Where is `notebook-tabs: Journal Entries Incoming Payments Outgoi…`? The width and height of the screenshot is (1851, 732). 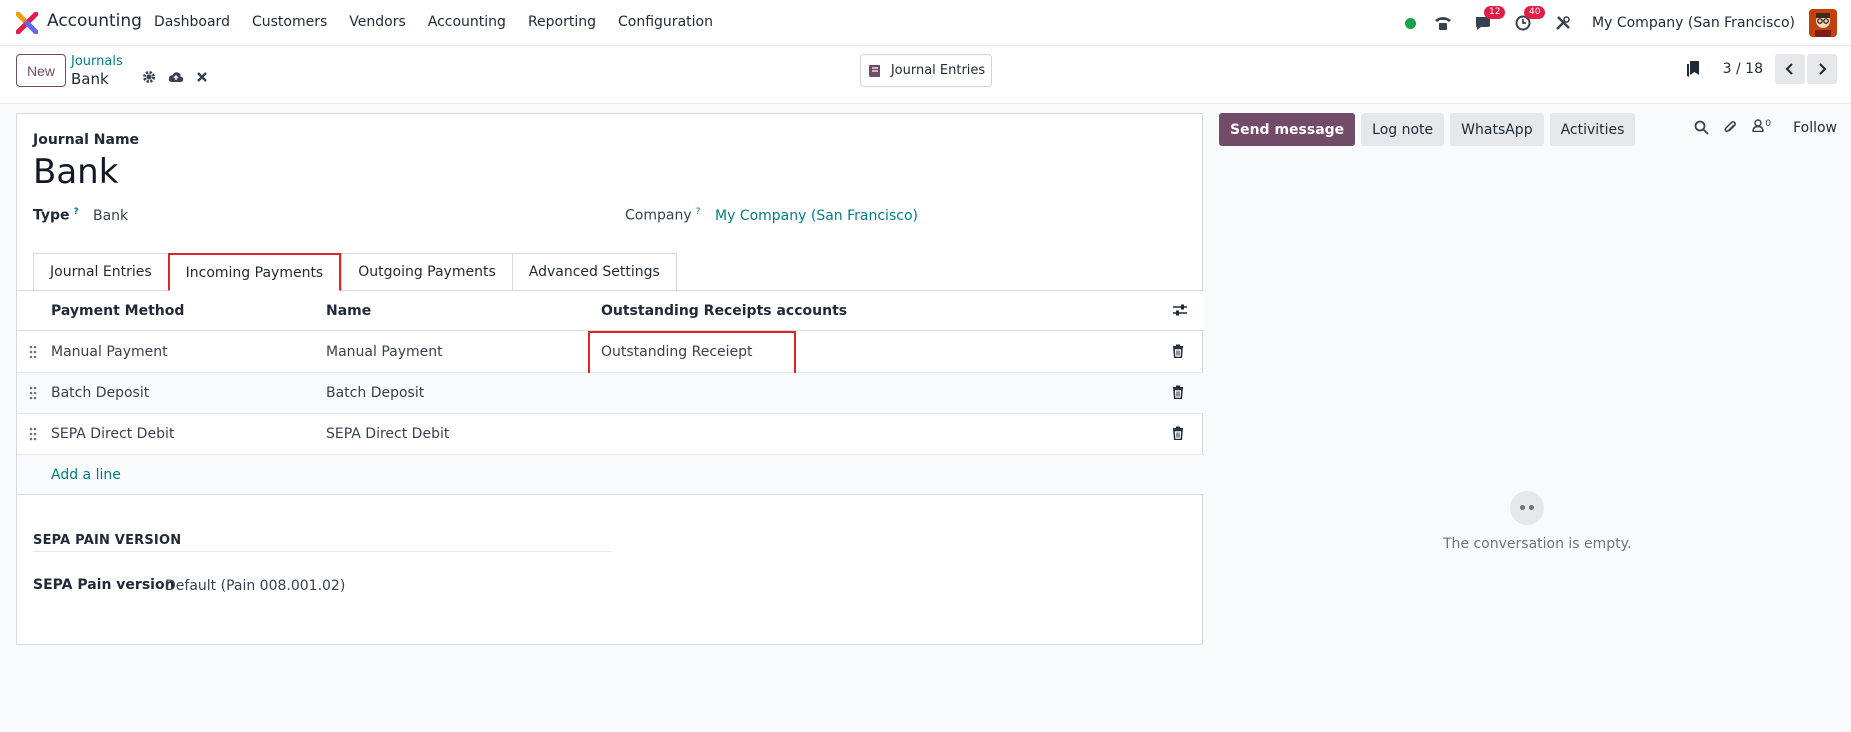
notebook-tabs: Journal Entries Incoming Payments Outgoi… is located at coordinates (355, 272).